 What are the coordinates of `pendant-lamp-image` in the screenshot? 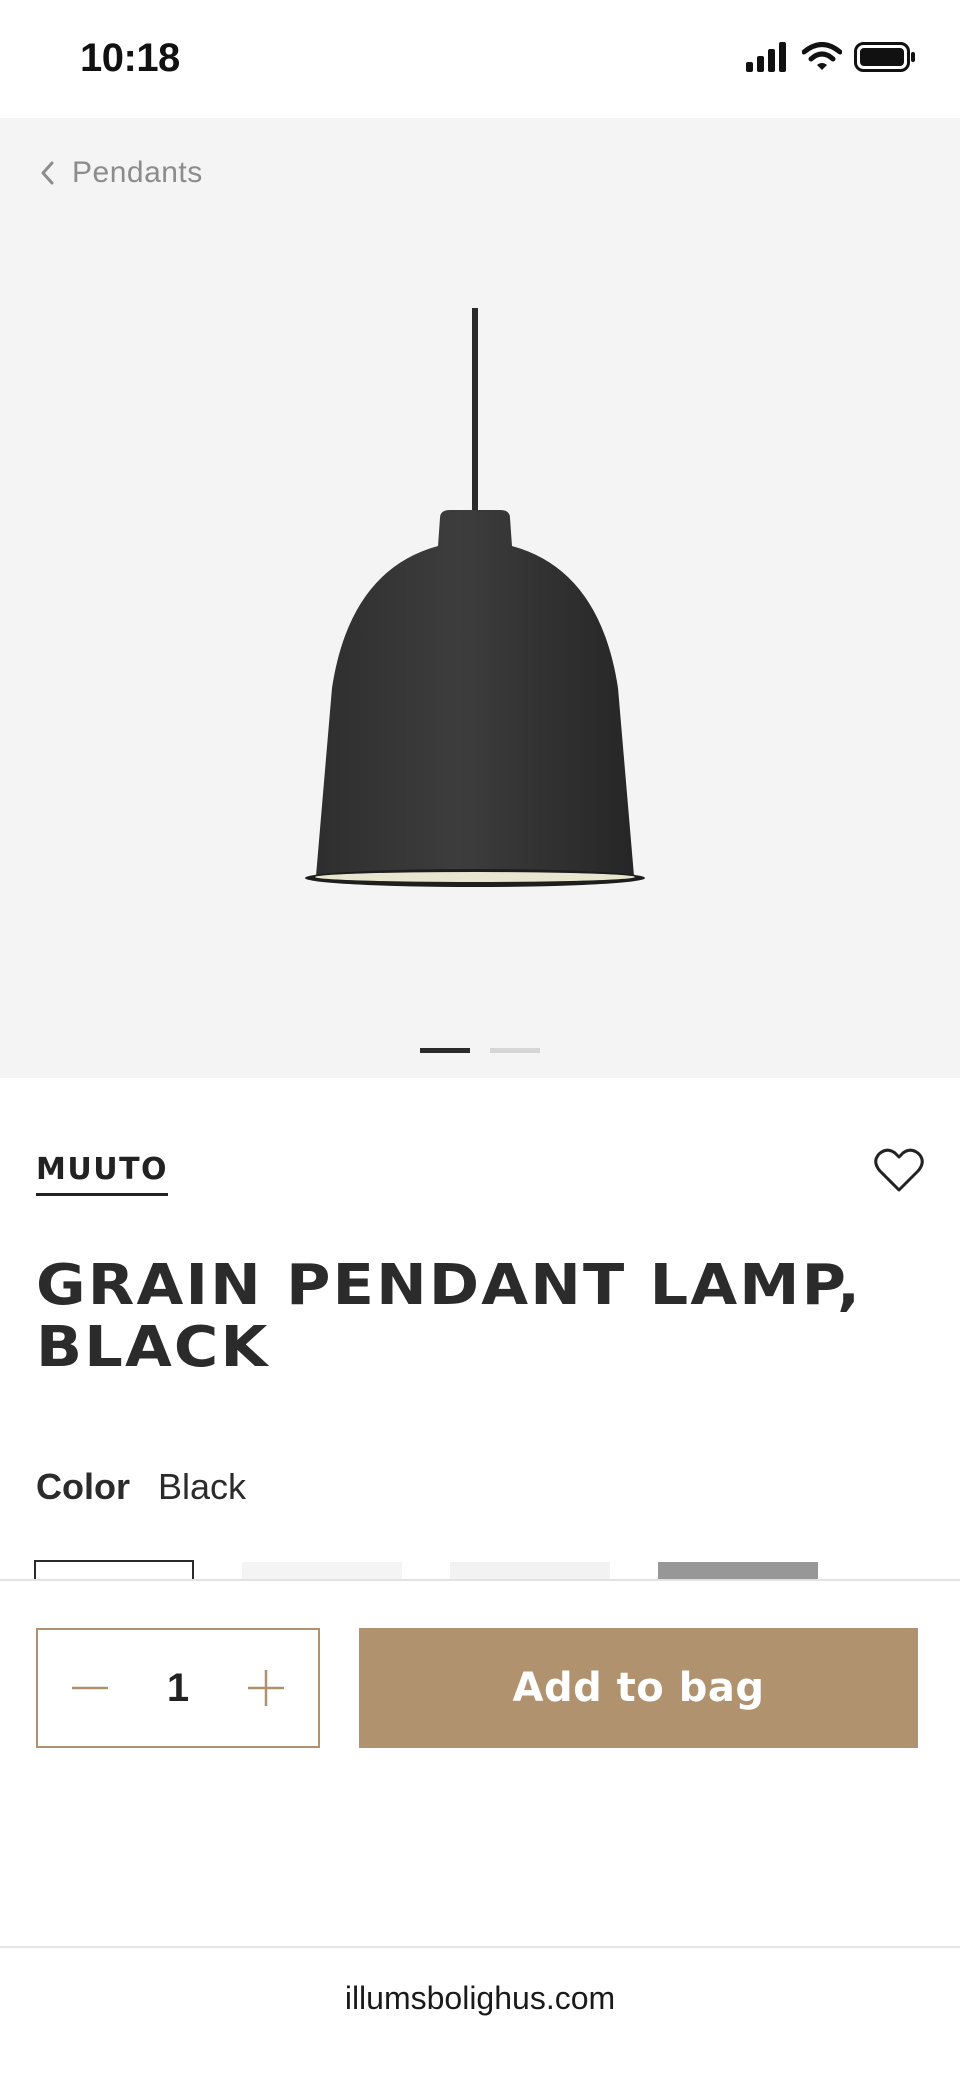 It's located at (475, 597).